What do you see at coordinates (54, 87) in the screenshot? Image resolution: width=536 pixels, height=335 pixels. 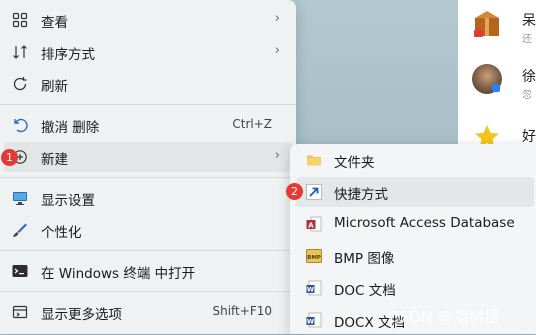 I see `menu-item-label: 刷新` at bounding box center [54, 87].